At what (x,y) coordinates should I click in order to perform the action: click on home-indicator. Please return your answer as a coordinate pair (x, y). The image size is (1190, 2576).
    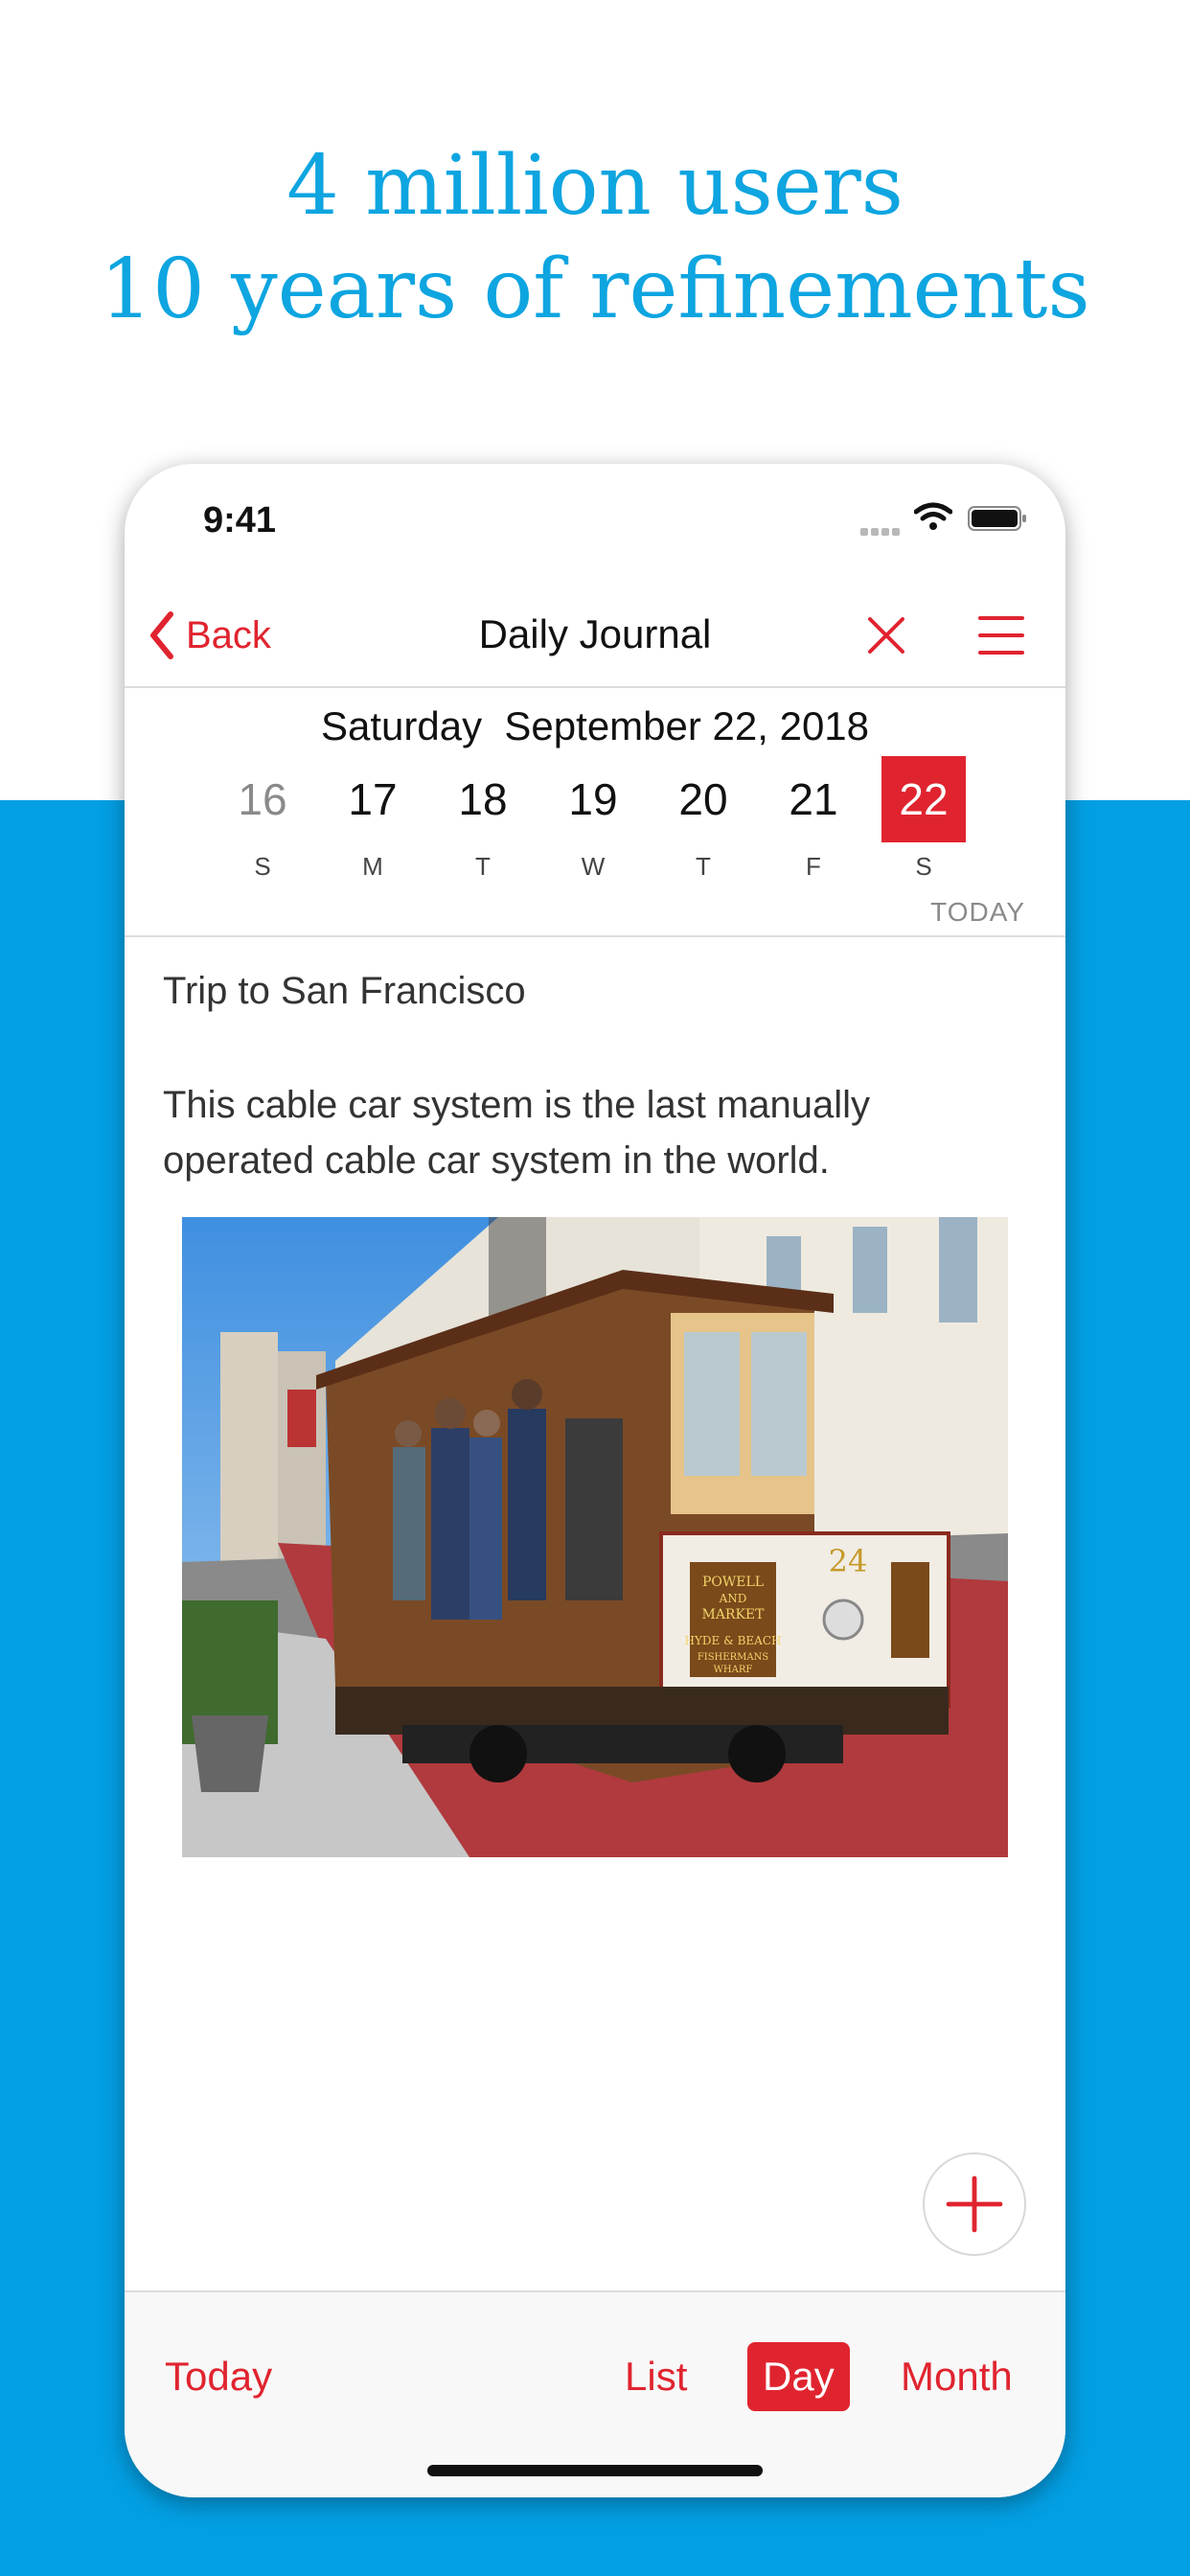
    Looking at the image, I should click on (595, 2470).